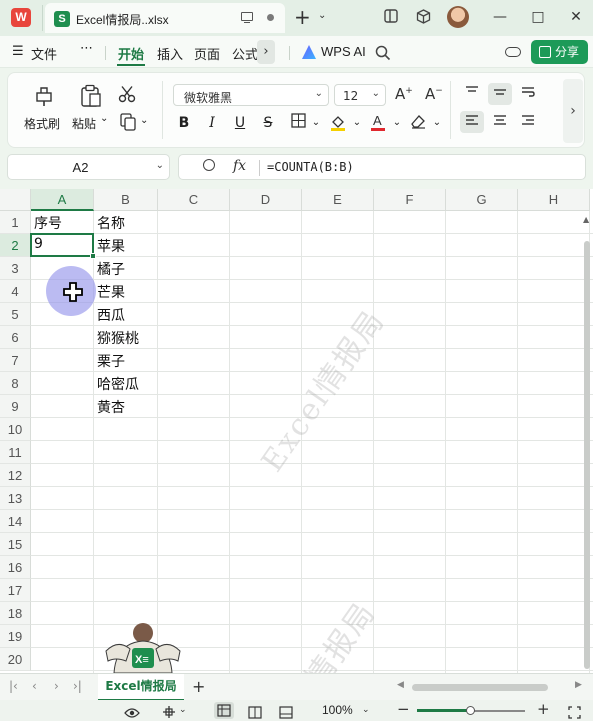  What do you see at coordinates (56, 686) in the screenshot?
I see `next-sheet-icon: ›` at bounding box center [56, 686].